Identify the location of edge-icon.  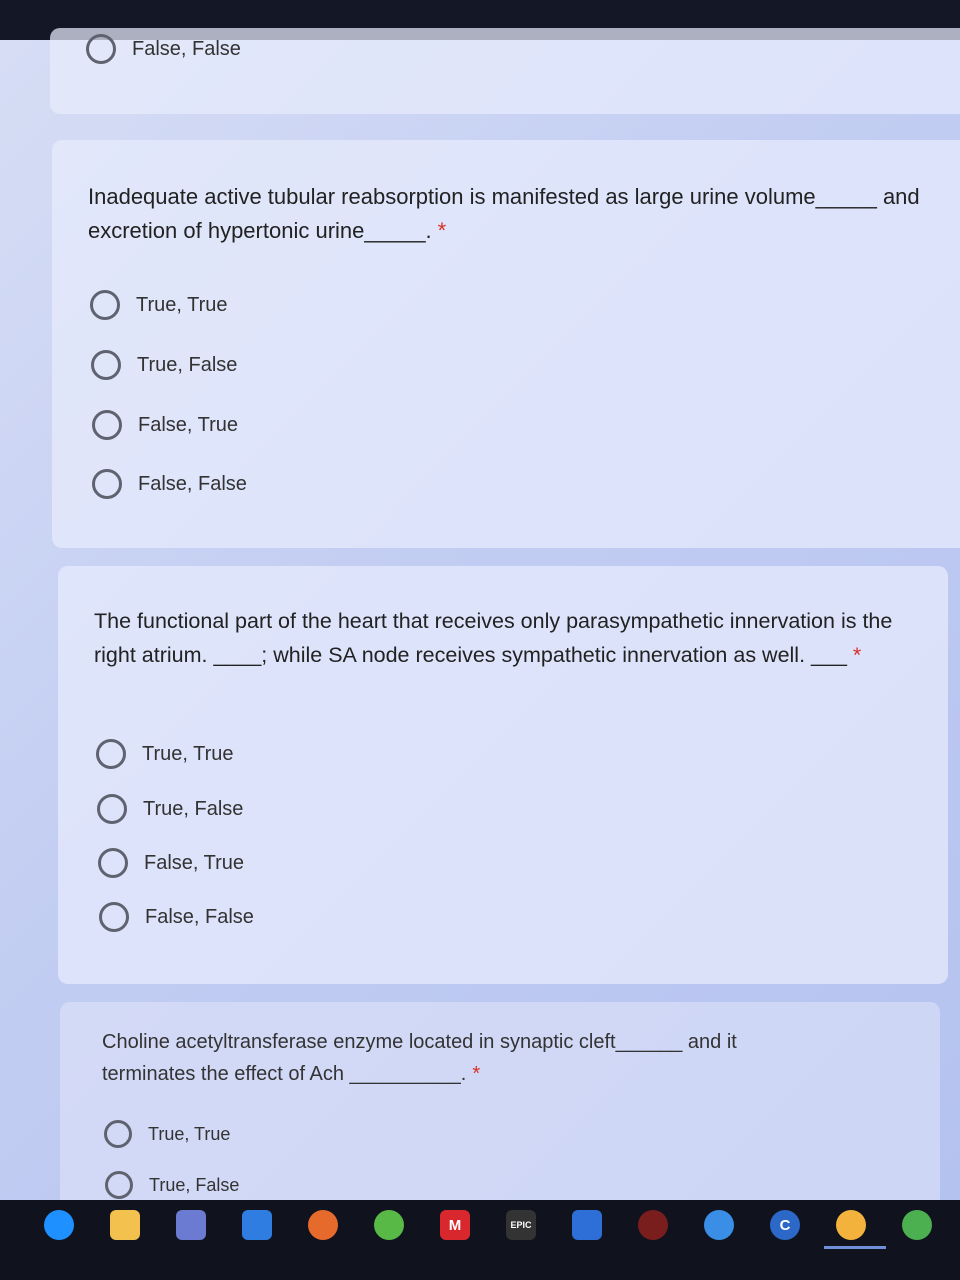
(59, 1225).